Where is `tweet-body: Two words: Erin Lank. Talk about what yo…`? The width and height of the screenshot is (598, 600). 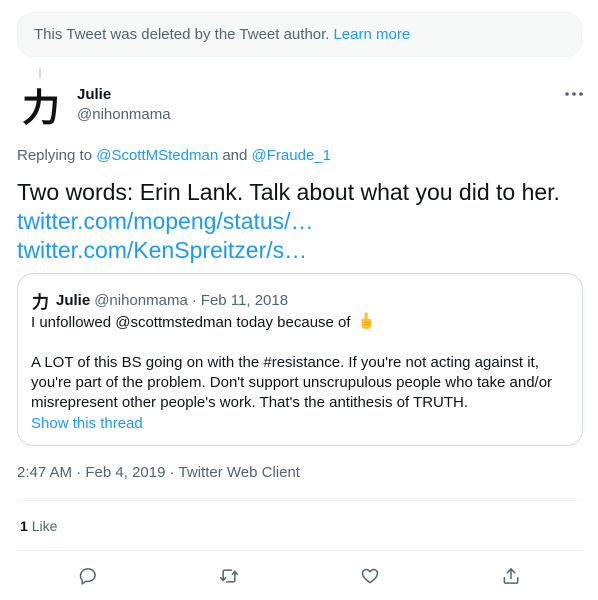 tweet-body: Two words: Erin Lank. Talk about what yo… is located at coordinates (288, 192).